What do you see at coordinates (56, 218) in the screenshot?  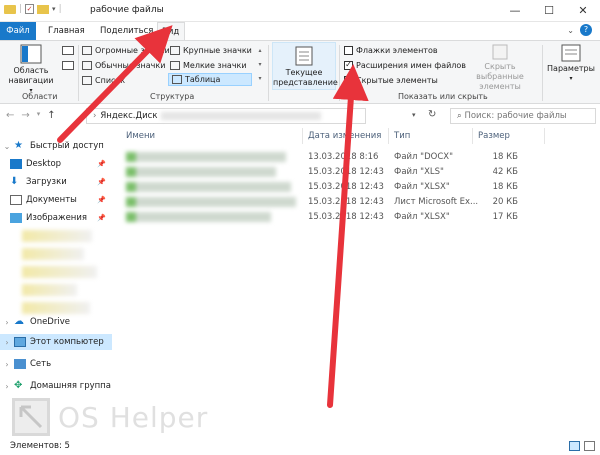 I see `sidebar-item-pictures: Изображения 📌` at bounding box center [56, 218].